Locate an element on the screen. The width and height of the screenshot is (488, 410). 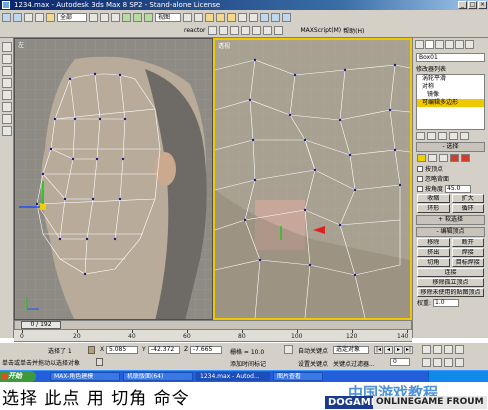
shrink-button: 收缩 is located at coordinates (433, 198).